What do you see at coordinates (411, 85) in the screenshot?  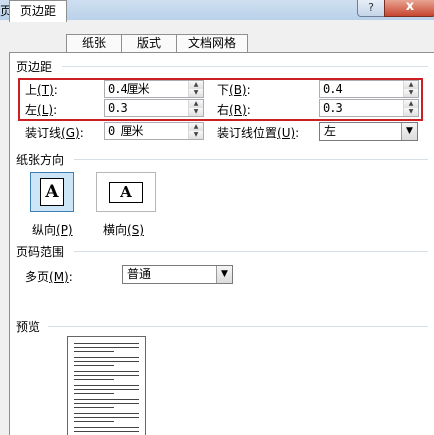 I see `bottom-margin-up-arrow-icon: ▲` at bounding box center [411, 85].